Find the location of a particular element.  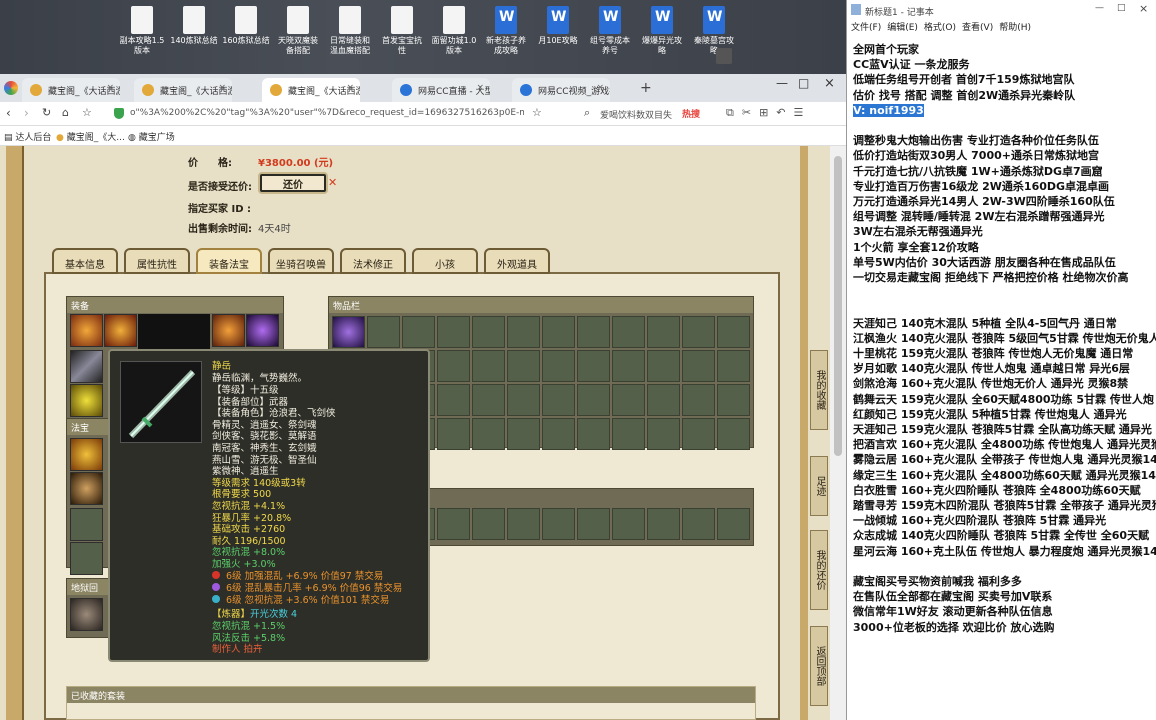

fabao-slot is located at coordinates (86, 488).